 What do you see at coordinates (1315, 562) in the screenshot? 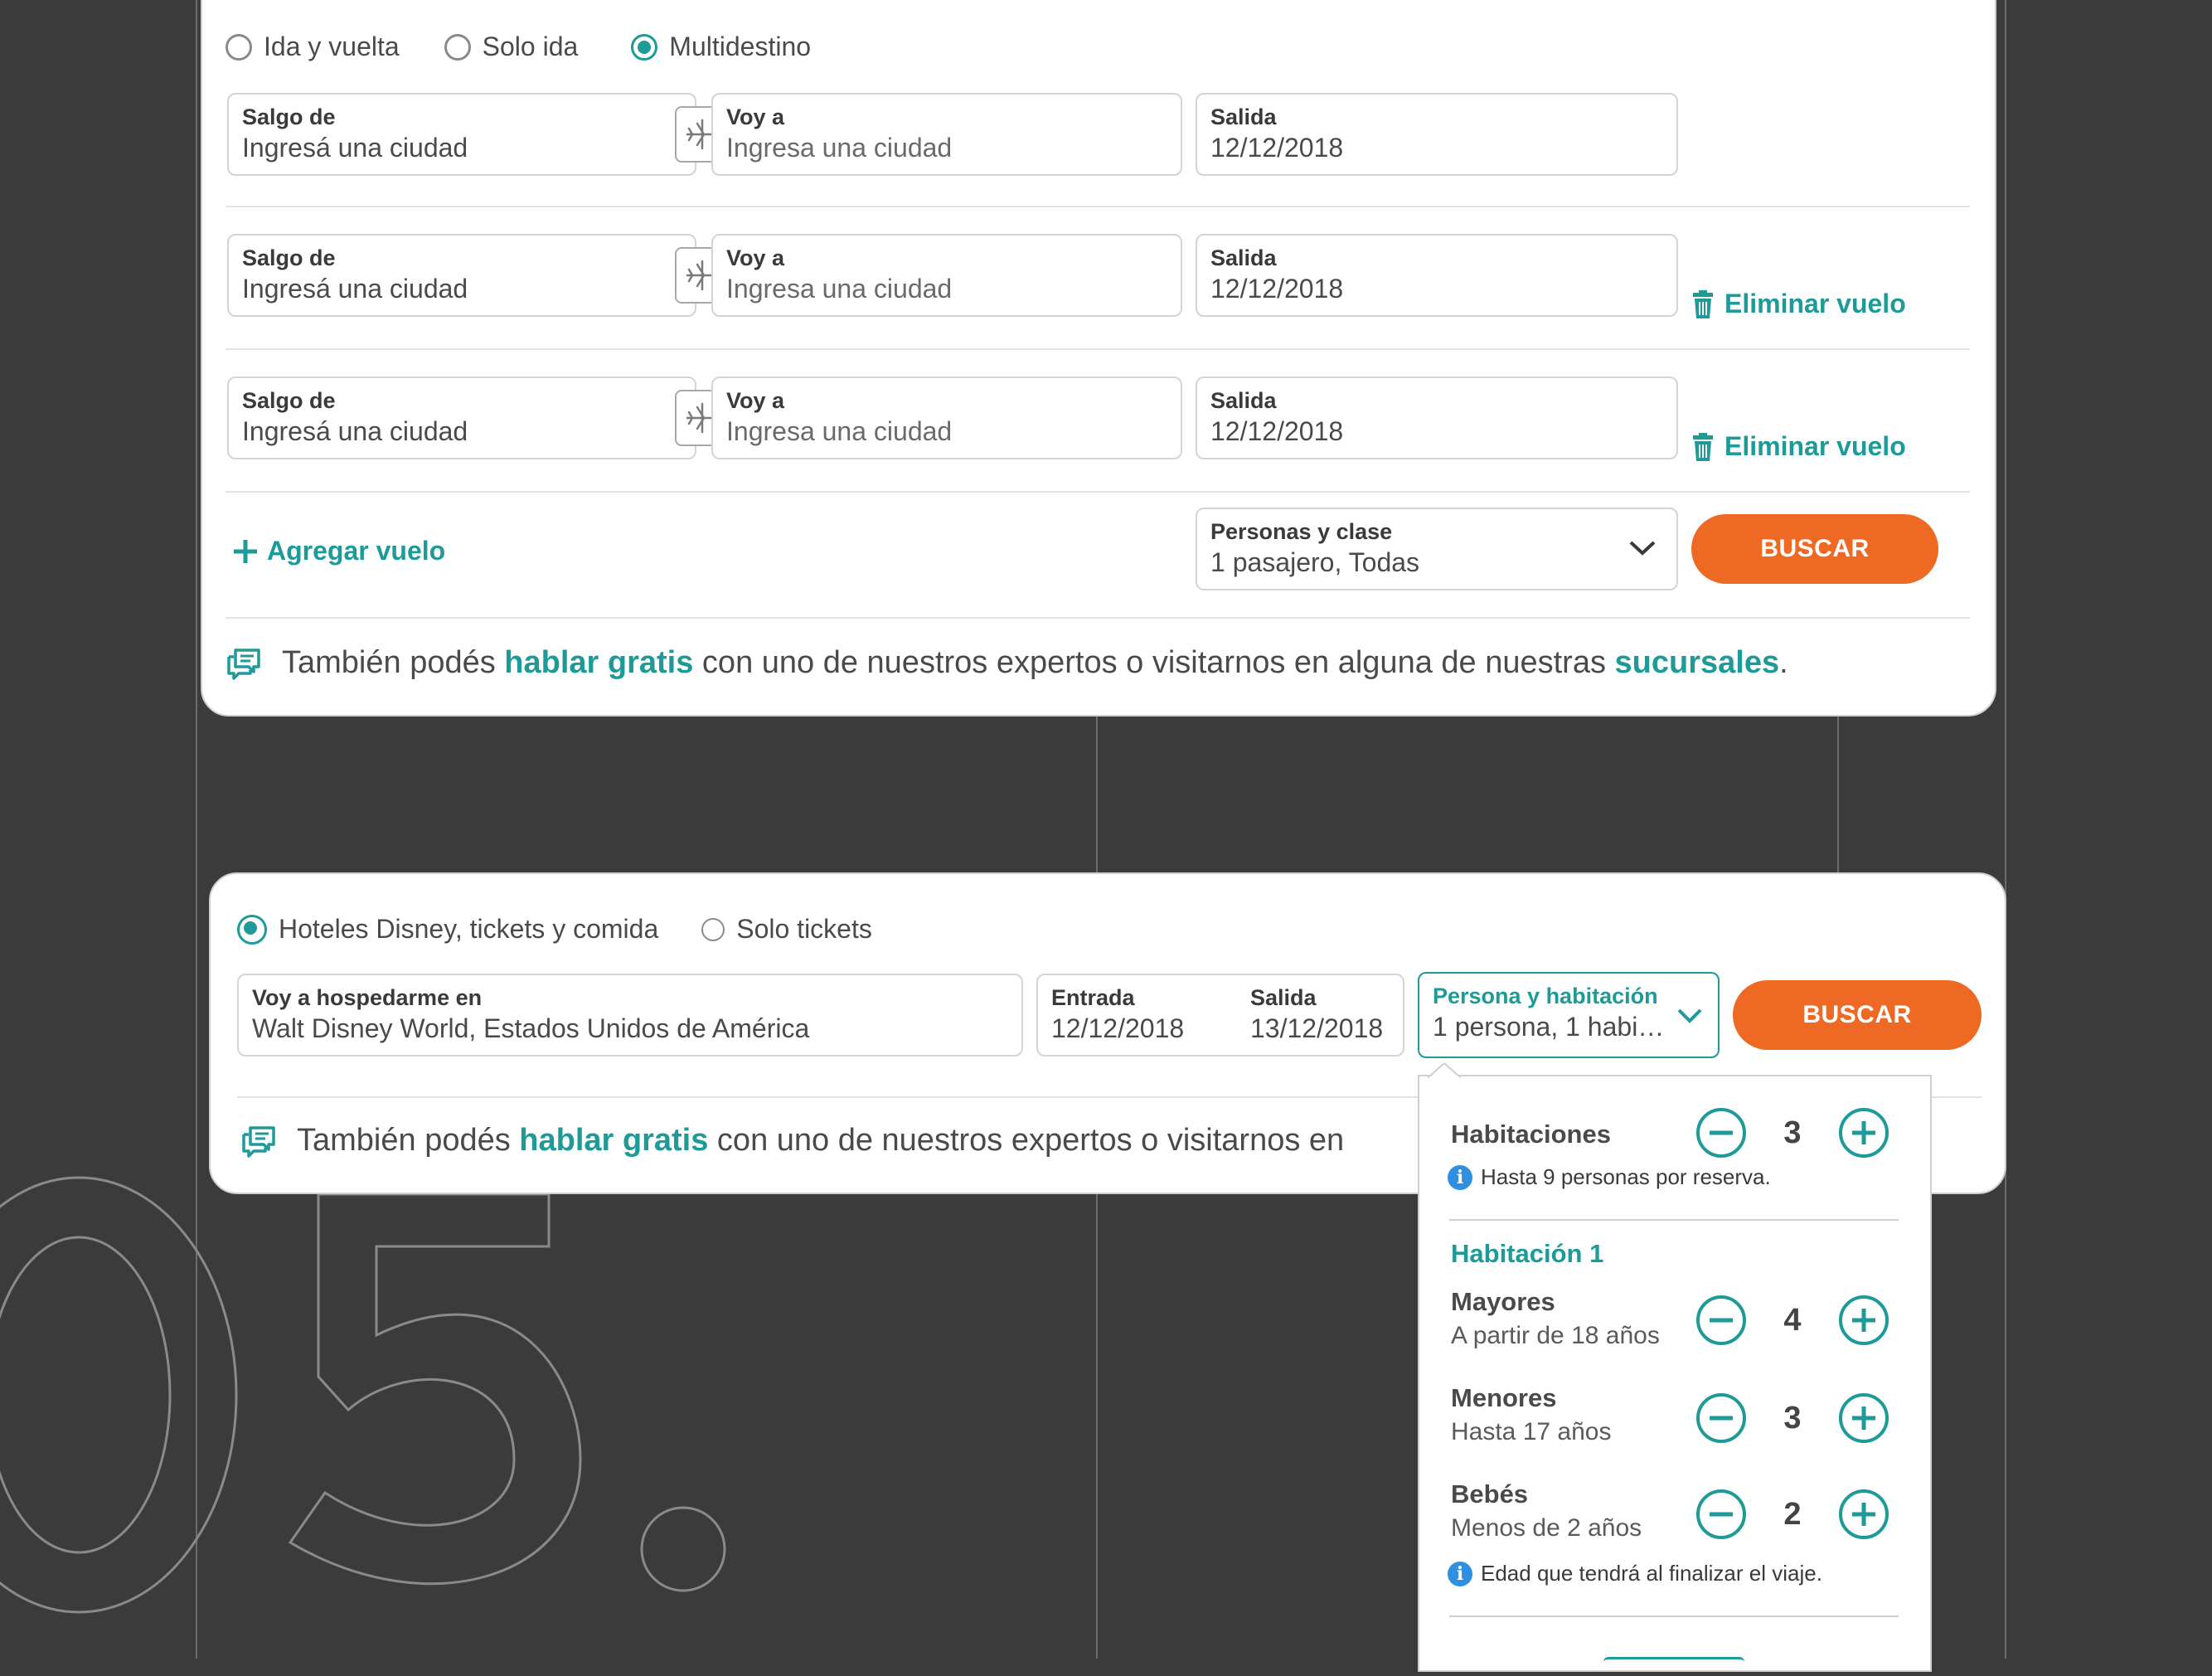
I see `passengers-class-value: 1 pasajero, Todas` at bounding box center [1315, 562].